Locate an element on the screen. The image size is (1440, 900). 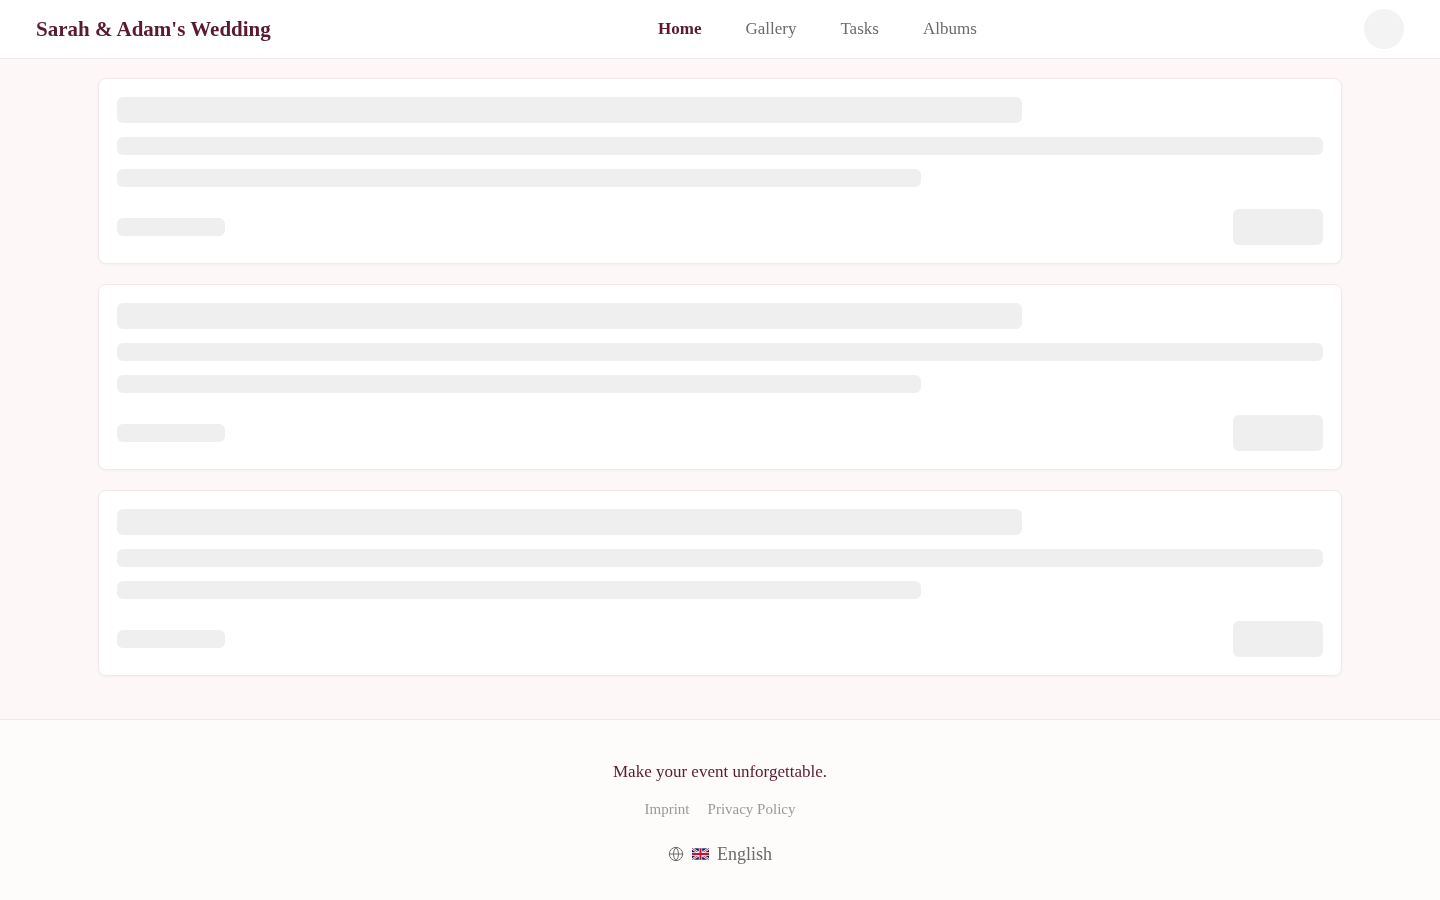
language-selector: English is located at coordinates (720, 854).